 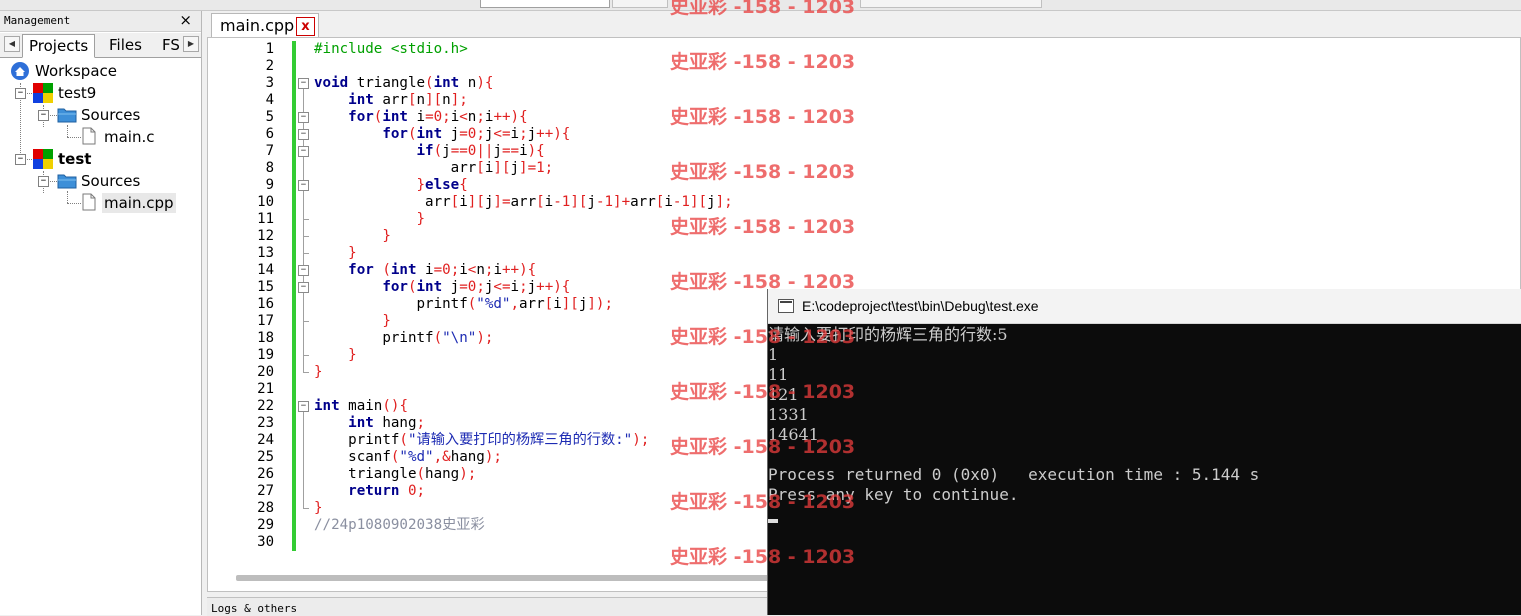 What do you see at coordinates (403, 83) in the screenshot?
I see `code-line: void triangle(int n){` at bounding box center [403, 83].